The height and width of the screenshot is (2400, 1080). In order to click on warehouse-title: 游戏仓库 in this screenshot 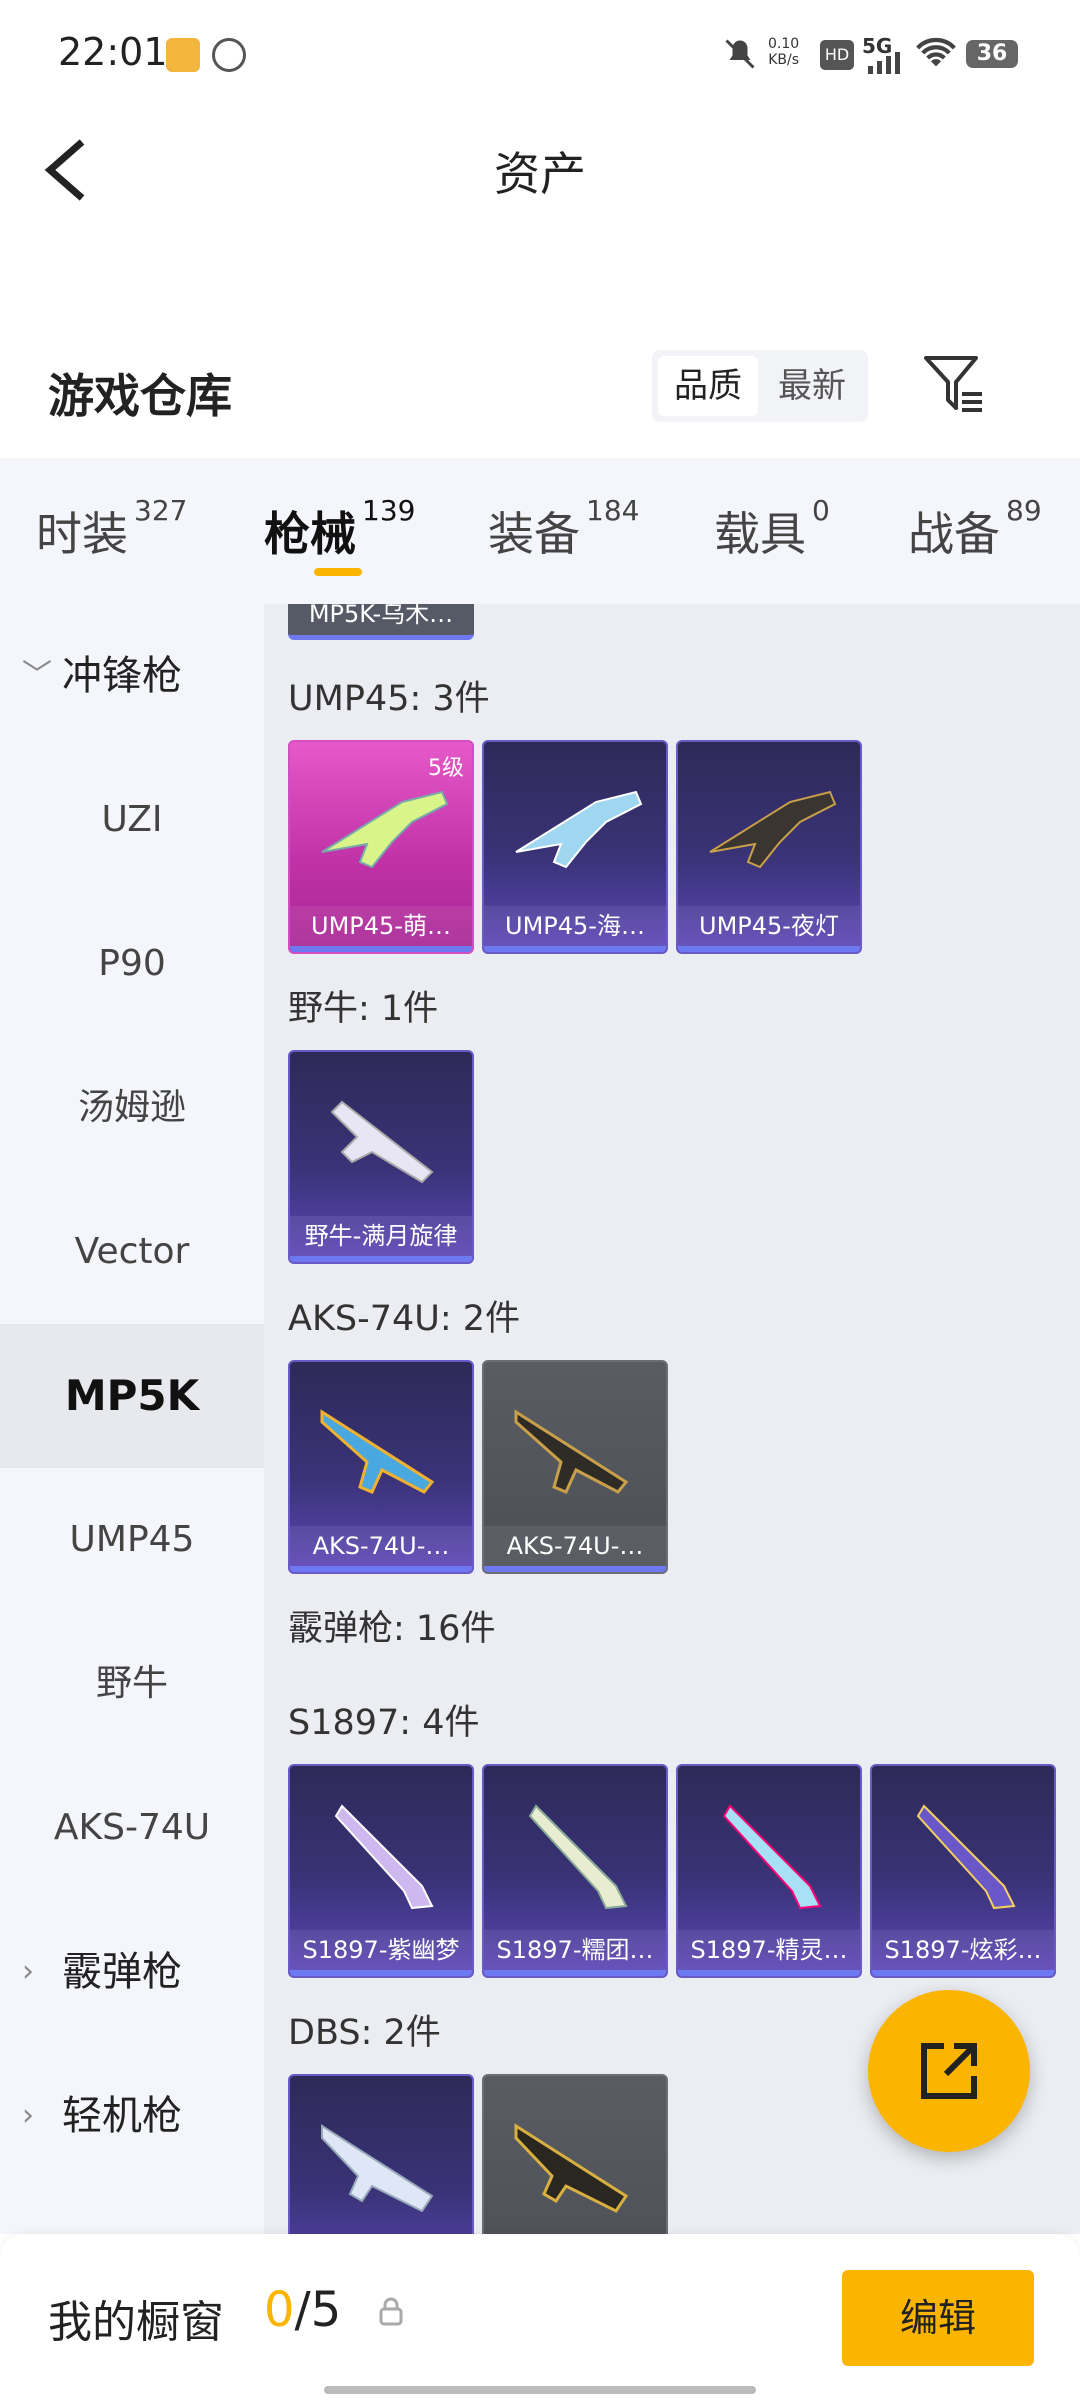, I will do `click(140, 396)`.